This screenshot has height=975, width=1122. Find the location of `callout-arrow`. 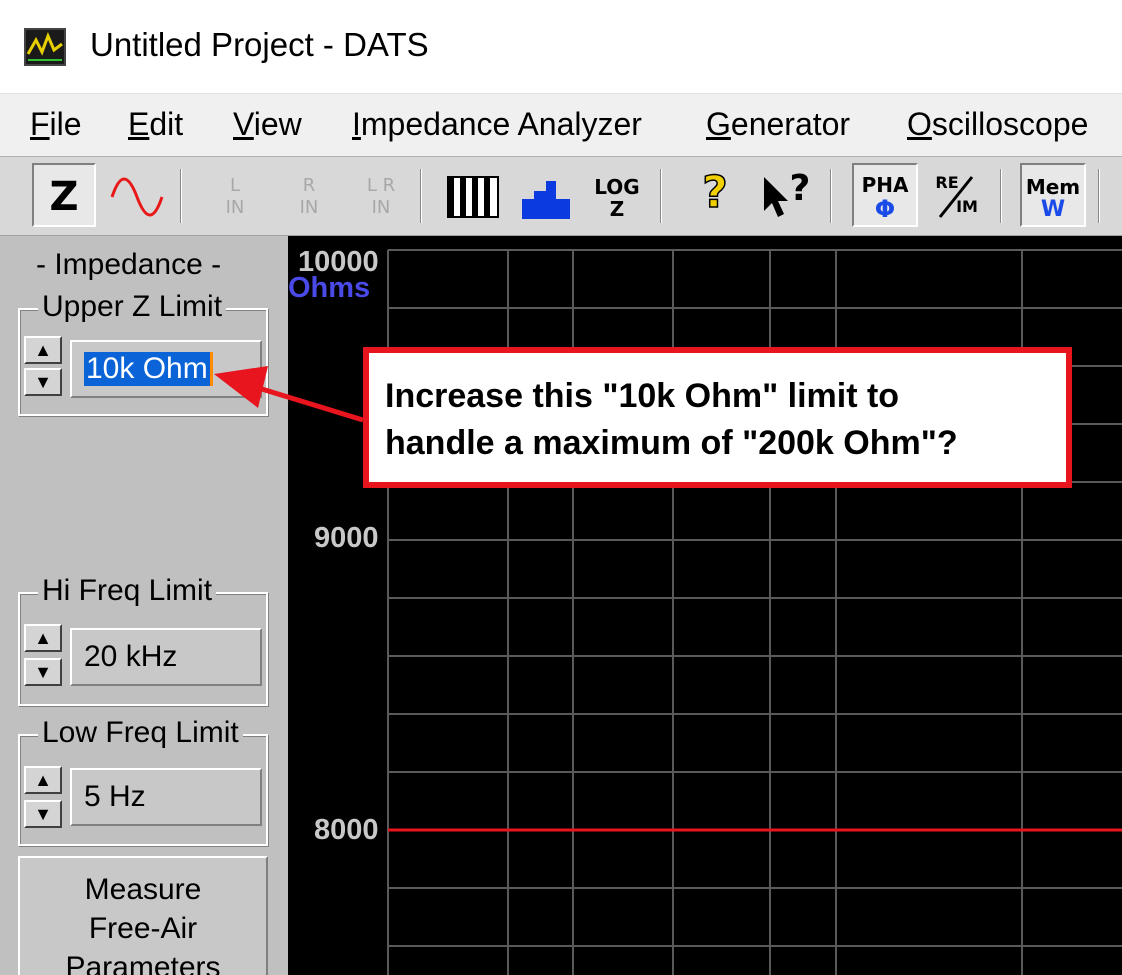

callout-arrow is located at coordinates (289, 394).